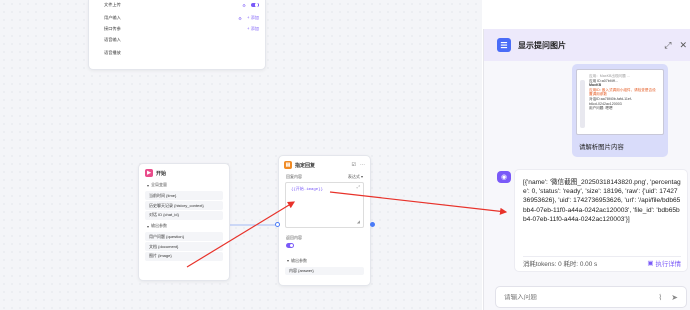 The image size is (690, 310). I want to click on var-item: 用户问题 {question}, so click(184, 236).